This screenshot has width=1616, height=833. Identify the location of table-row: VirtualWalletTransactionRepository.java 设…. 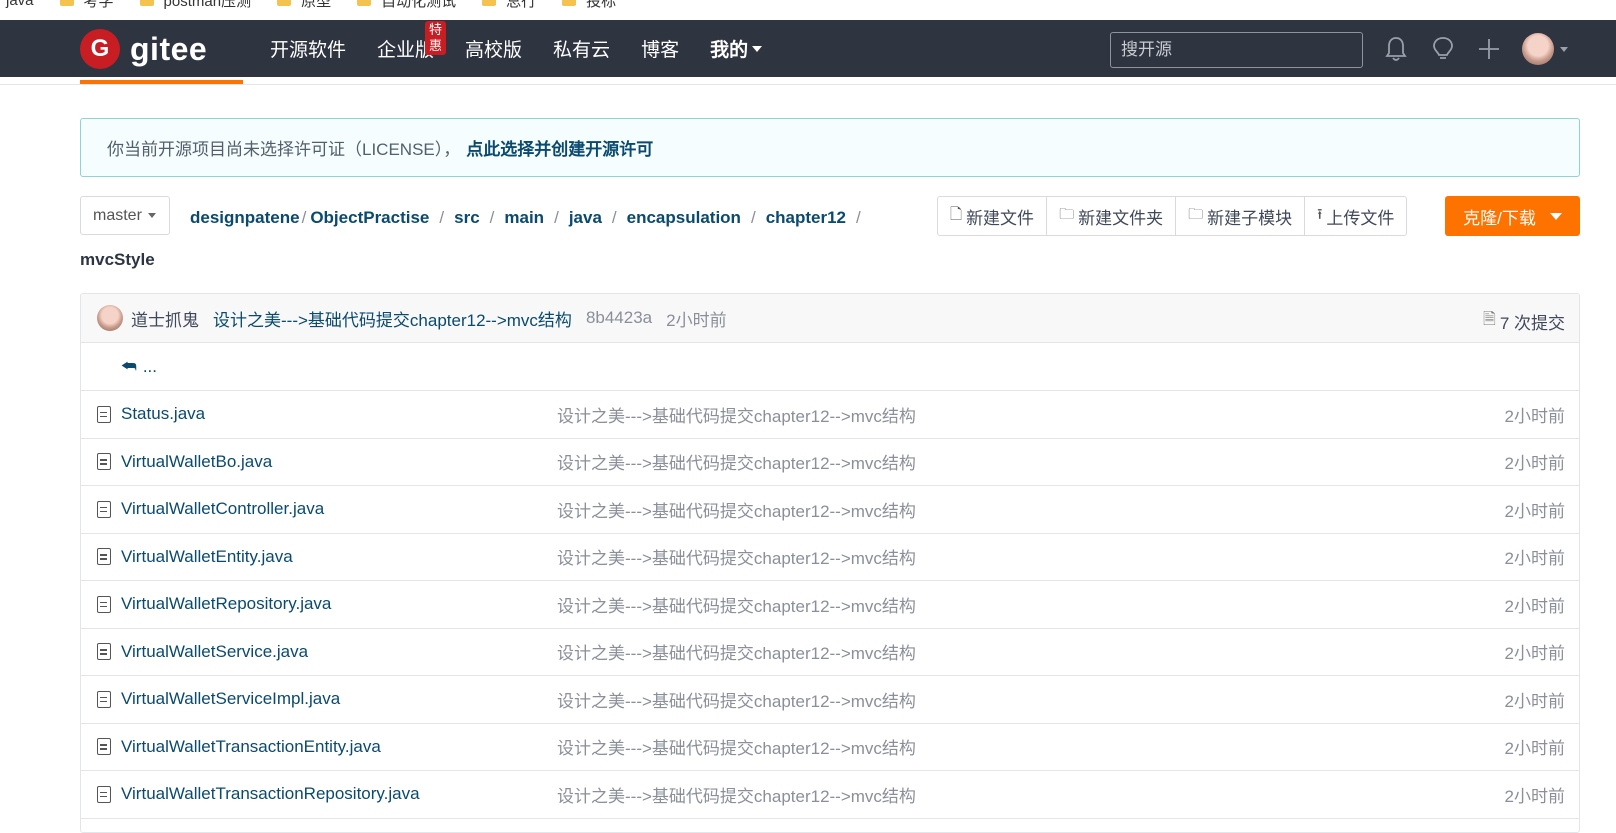
(830, 795).